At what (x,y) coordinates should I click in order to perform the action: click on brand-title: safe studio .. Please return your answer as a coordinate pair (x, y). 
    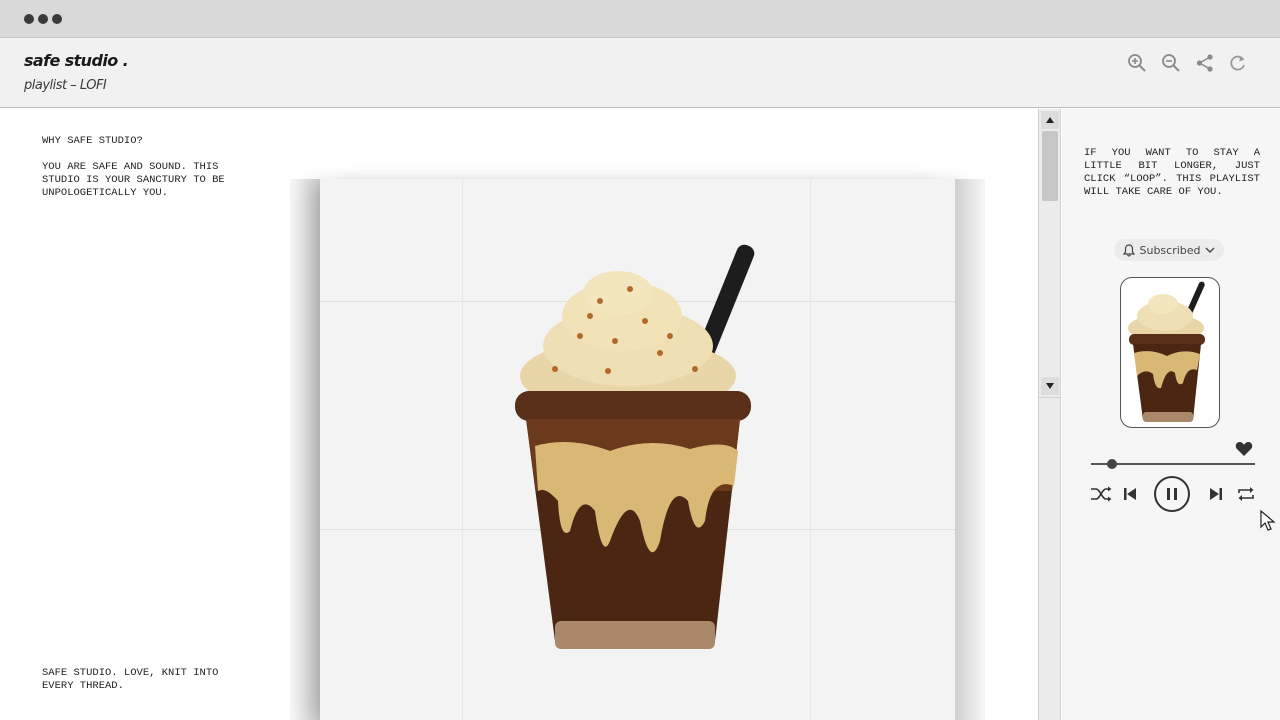
    Looking at the image, I should click on (76, 60).